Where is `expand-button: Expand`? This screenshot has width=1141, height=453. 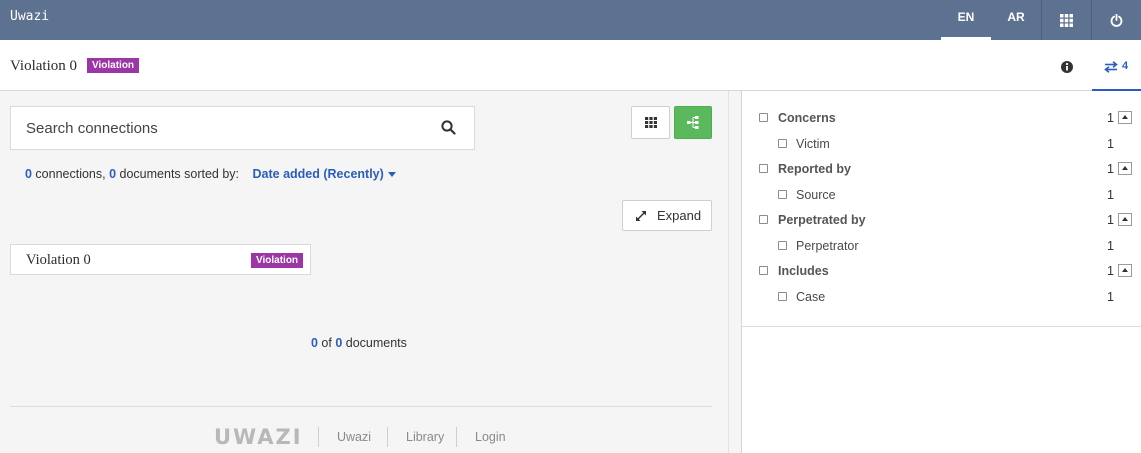
expand-button: Expand is located at coordinates (667, 215).